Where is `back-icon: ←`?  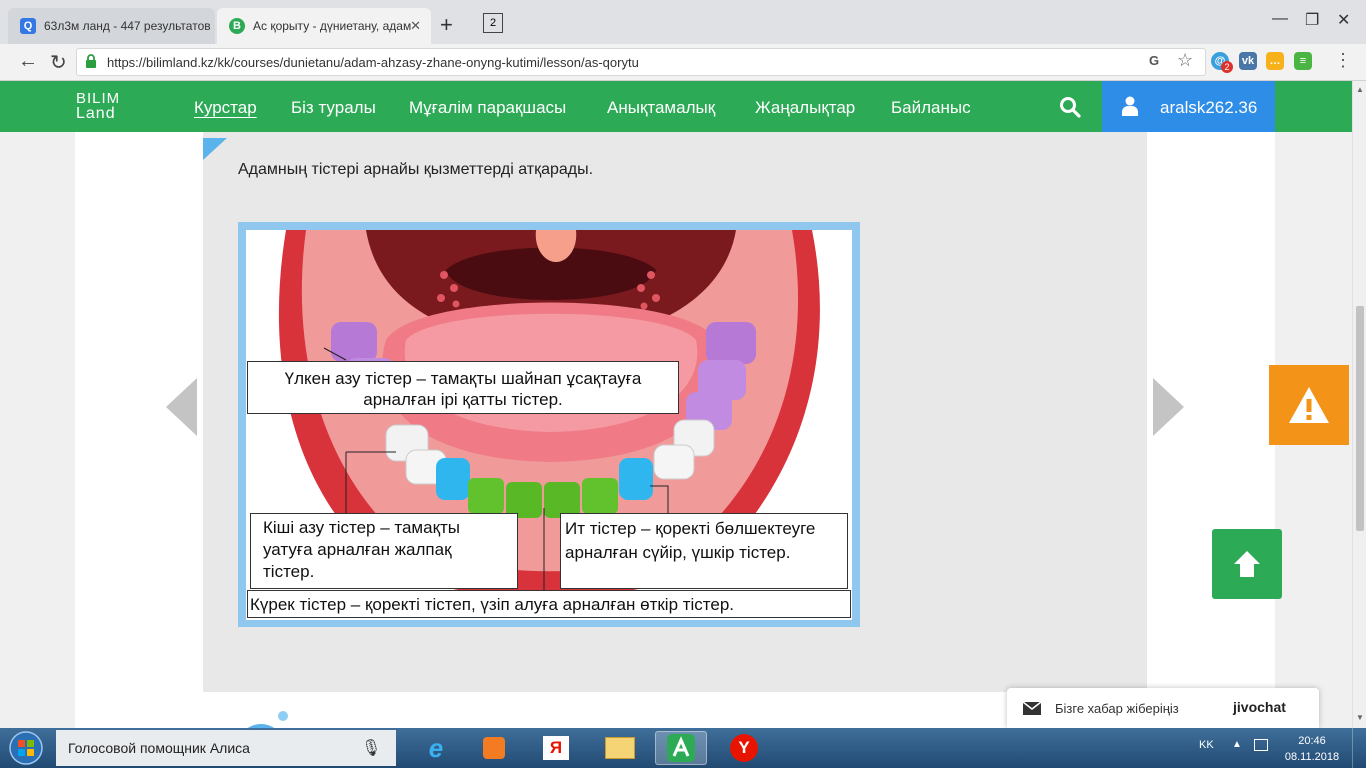 back-icon: ← is located at coordinates (28, 61).